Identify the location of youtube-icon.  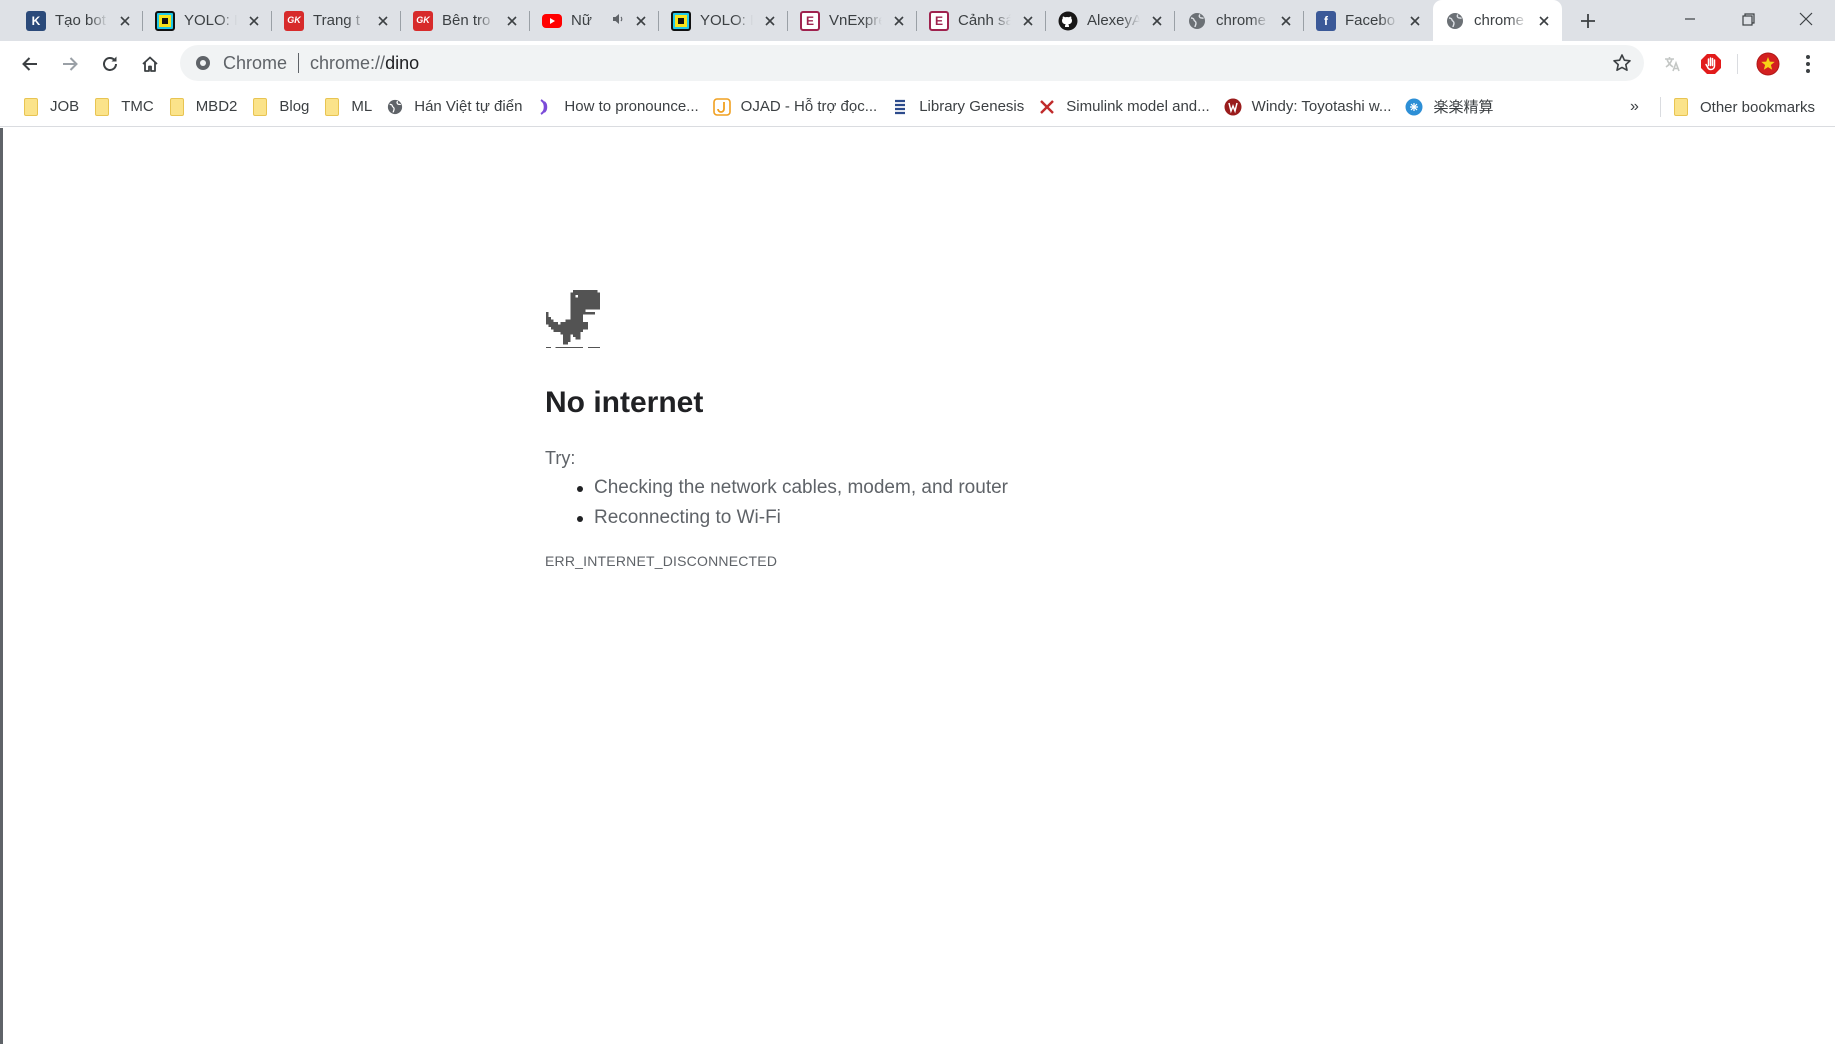
(552, 21).